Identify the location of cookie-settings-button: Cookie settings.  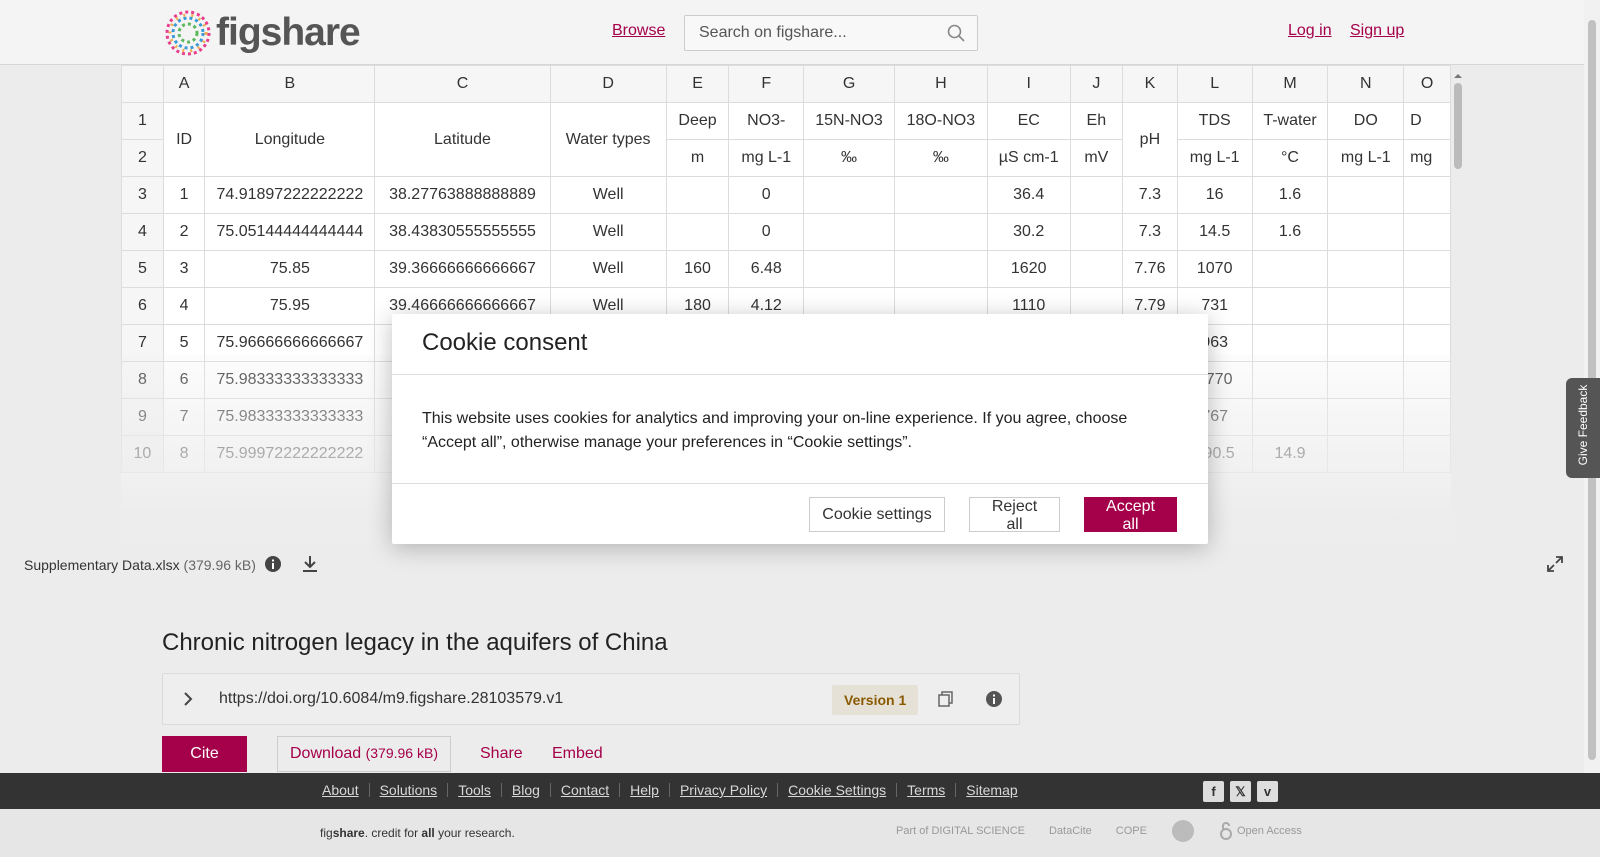
(877, 514).